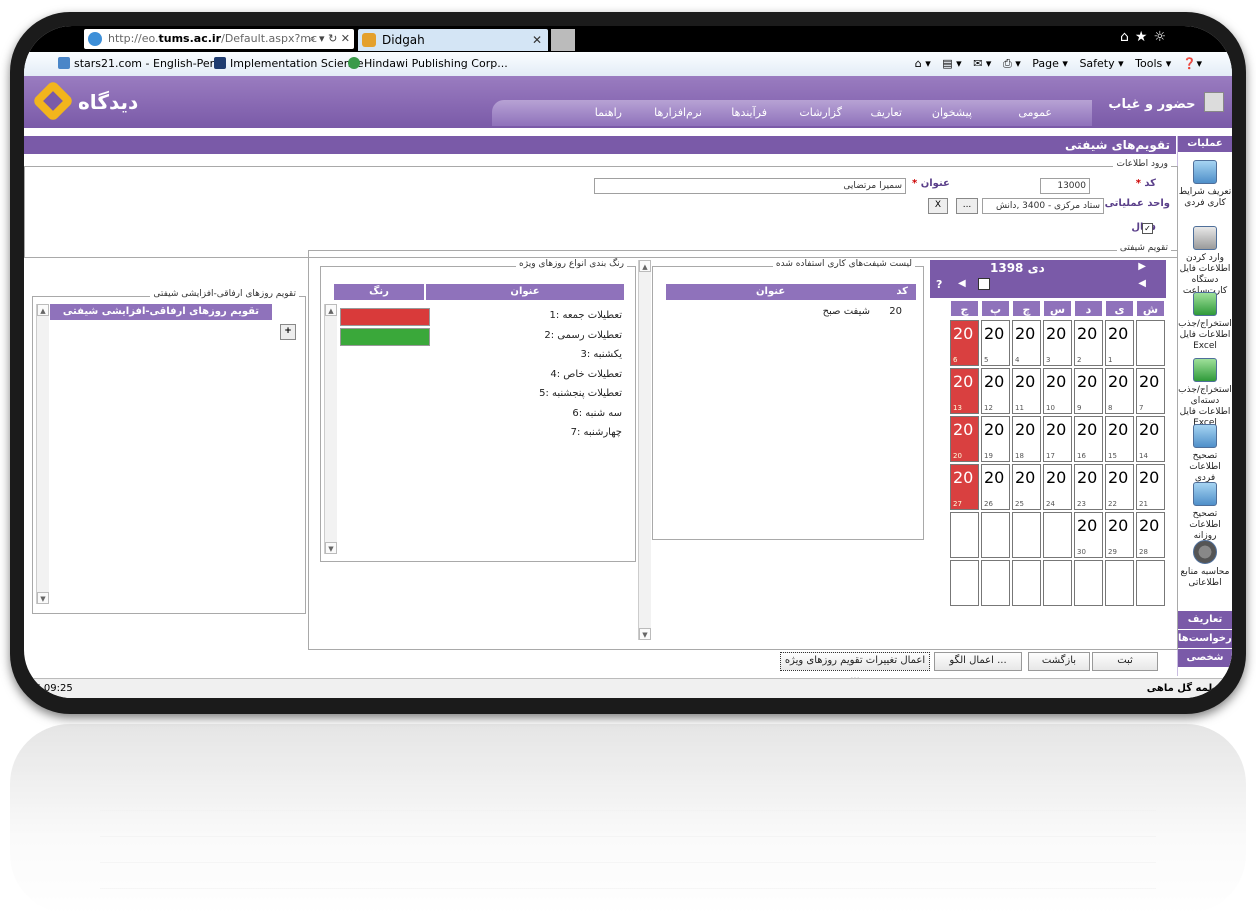 This screenshot has width=1256, height=923. I want to click on next-month-icon: ▶, so click(1142, 266).